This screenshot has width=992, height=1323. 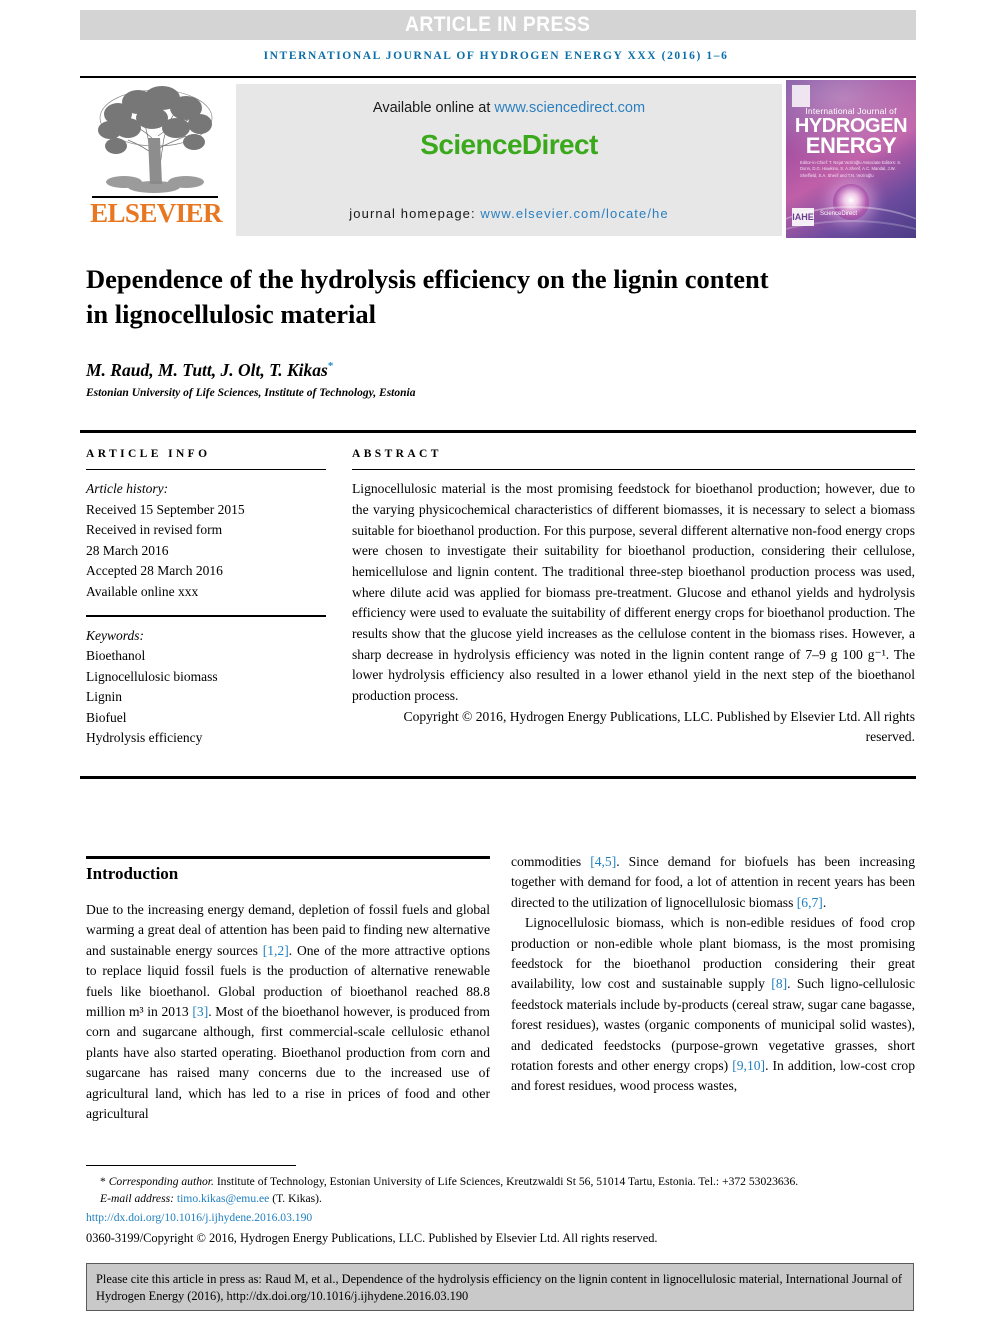 What do you see at coordinates (810, 902) in the screenshot?
I see `citation-ref-6-7: [6,7]` at bounding box center [810, 902].